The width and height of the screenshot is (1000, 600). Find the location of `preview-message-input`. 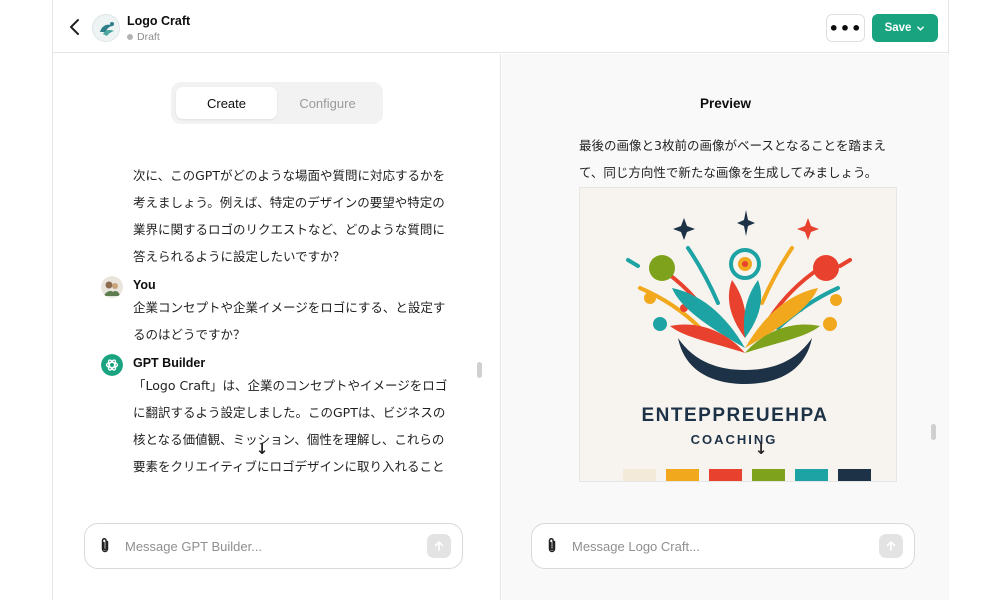

preview-message-input is located at coordinates (725, 546).